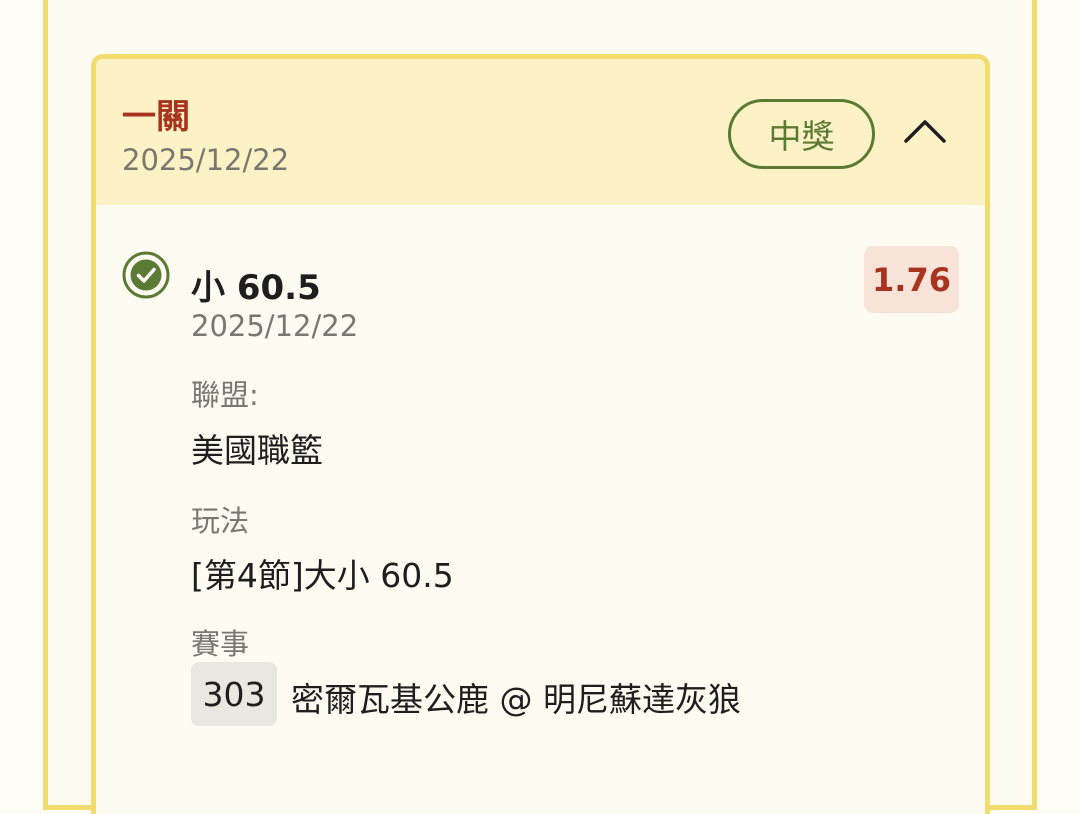  I want to click on league-label: 聯盟:, so click(225, 395).